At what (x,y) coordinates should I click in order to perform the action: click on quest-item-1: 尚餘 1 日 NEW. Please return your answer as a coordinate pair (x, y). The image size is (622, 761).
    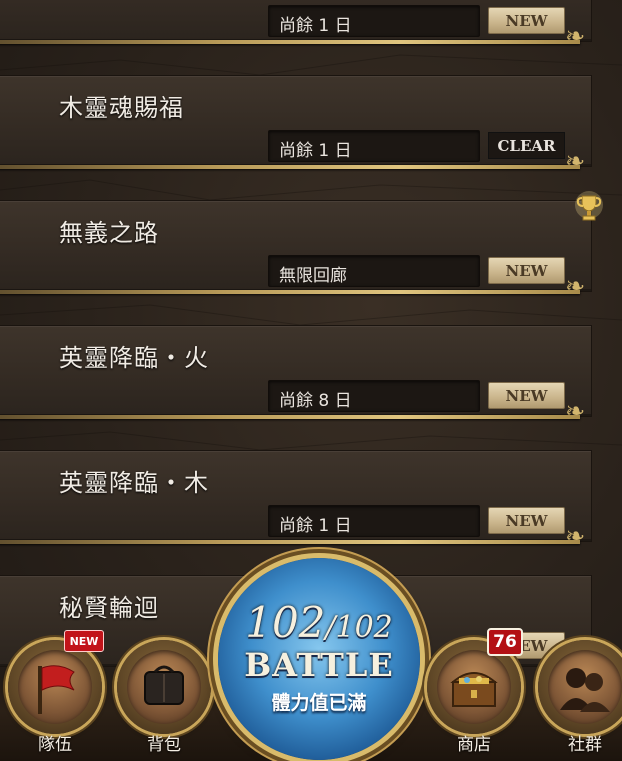
    Looking at the image, I should click on (296, 21).